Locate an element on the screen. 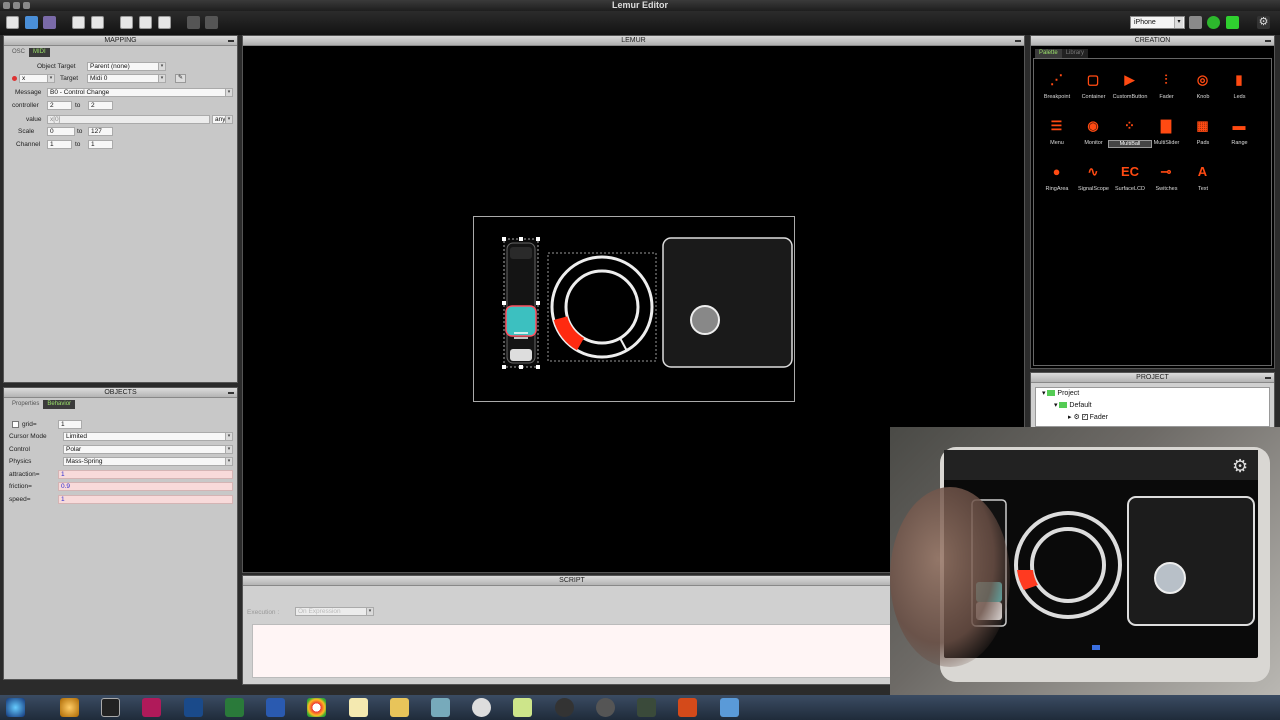  palette-item-knob: ◎ Knob is located at coordinates (1203, 91).